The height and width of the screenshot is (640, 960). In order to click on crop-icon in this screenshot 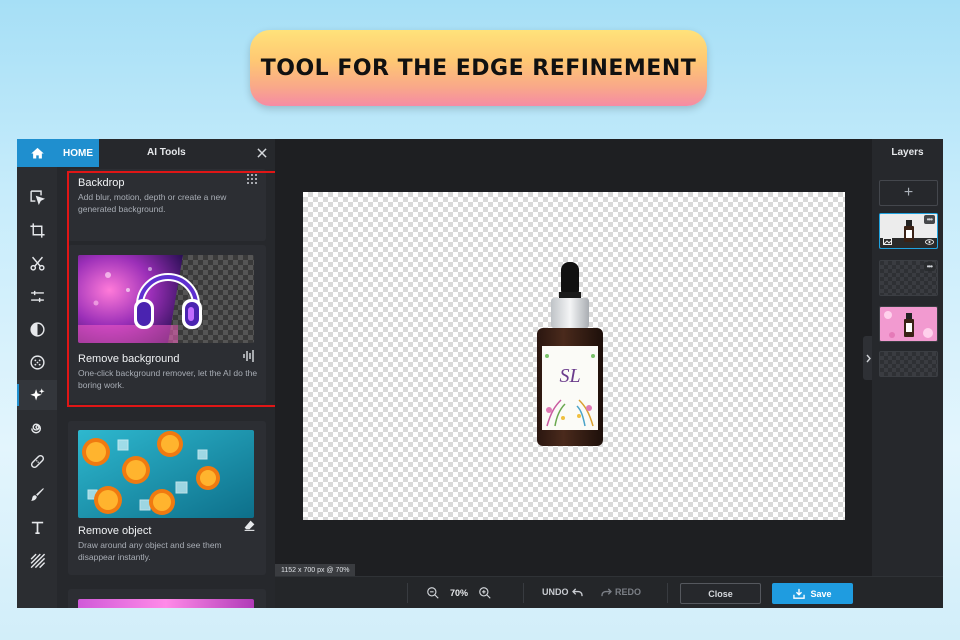, I will do `click(37, 230)`.